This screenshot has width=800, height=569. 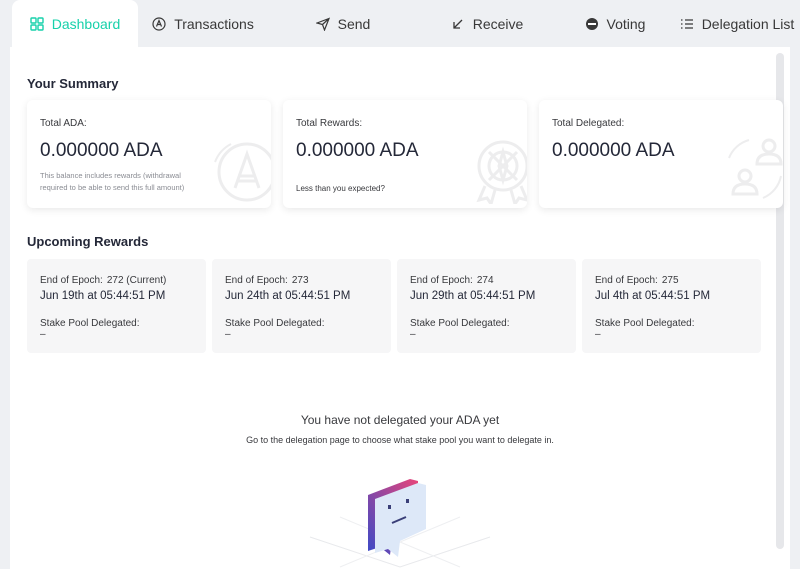 What do you see at coordinates (88, 241) in the screenshot?
I see `upcoming-rewards-title: Upcoming Rewards` at bounding box center [88, 241].